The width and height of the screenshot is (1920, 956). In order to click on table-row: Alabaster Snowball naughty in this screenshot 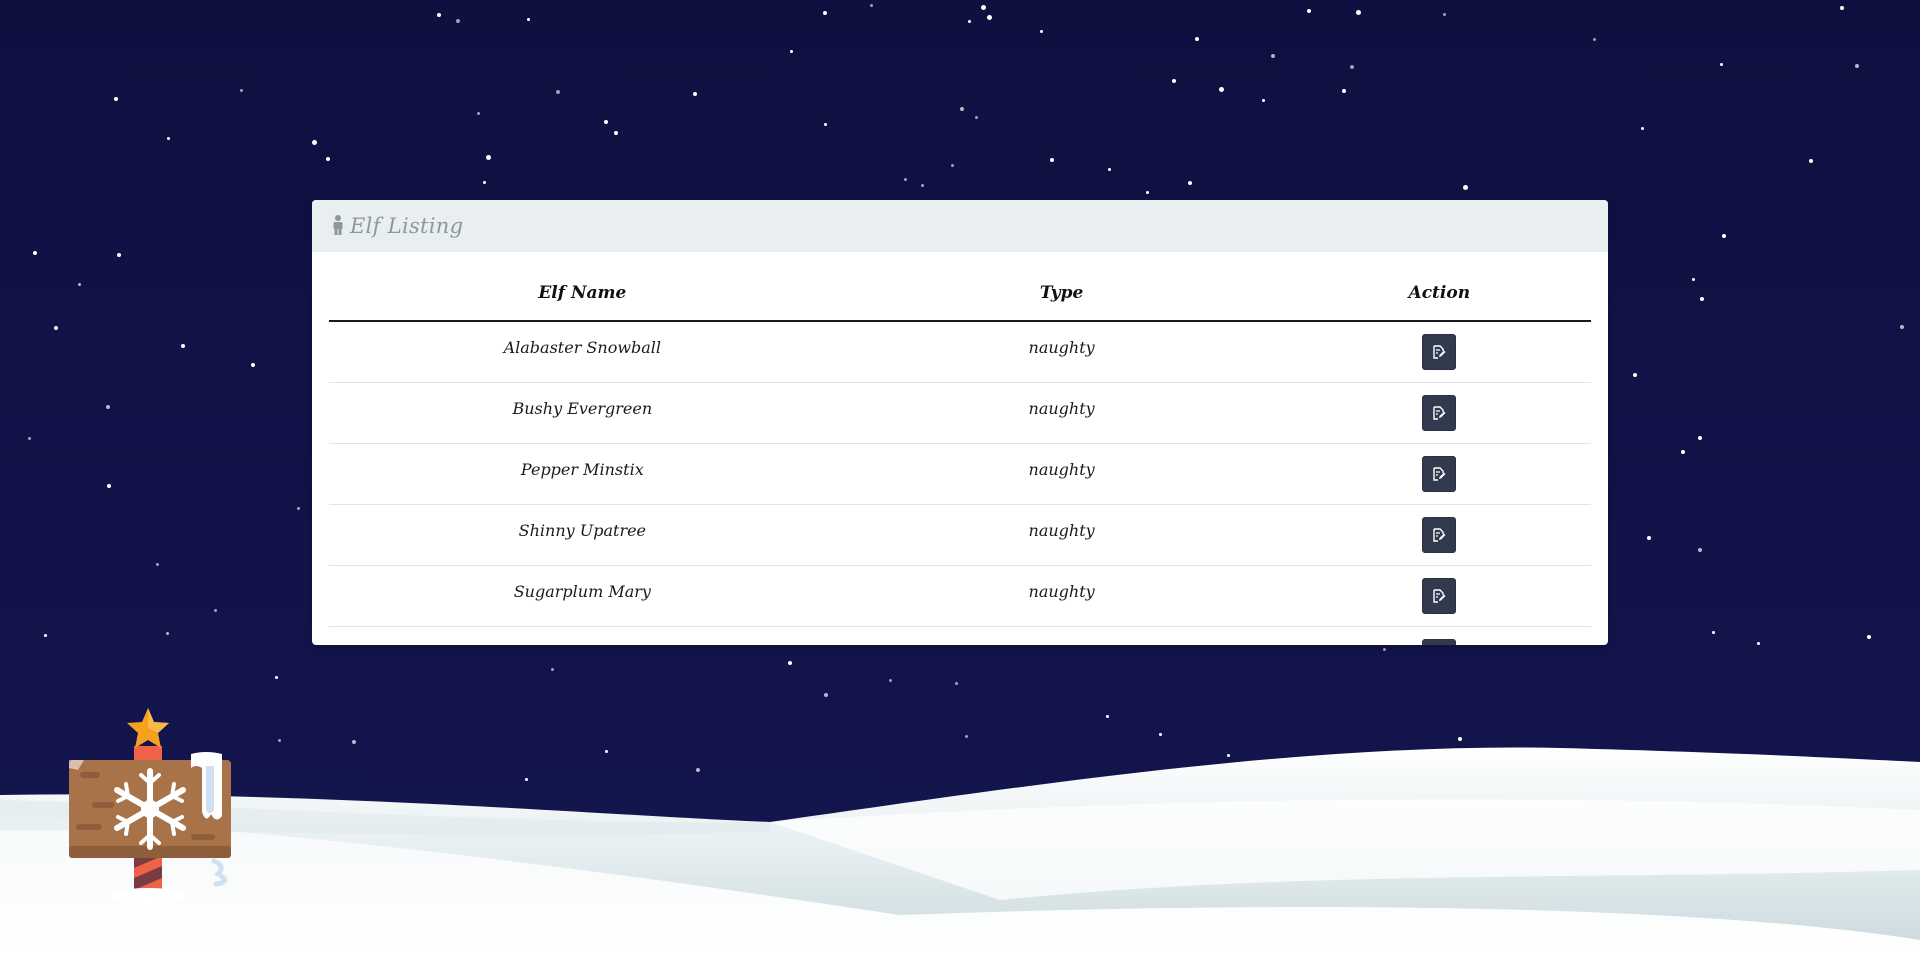, I will do `click(960, 352)`.